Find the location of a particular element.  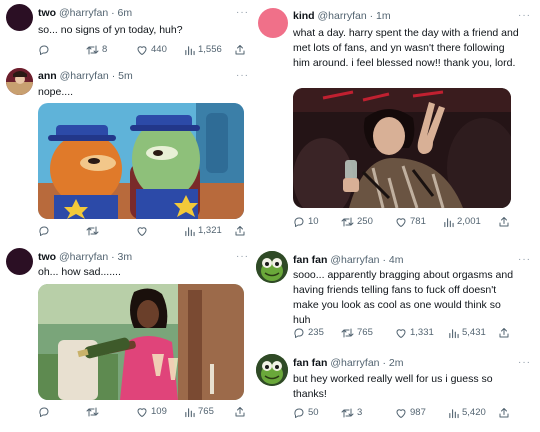

tweet-actions: 109 765 is located at coordinates (145, 413).